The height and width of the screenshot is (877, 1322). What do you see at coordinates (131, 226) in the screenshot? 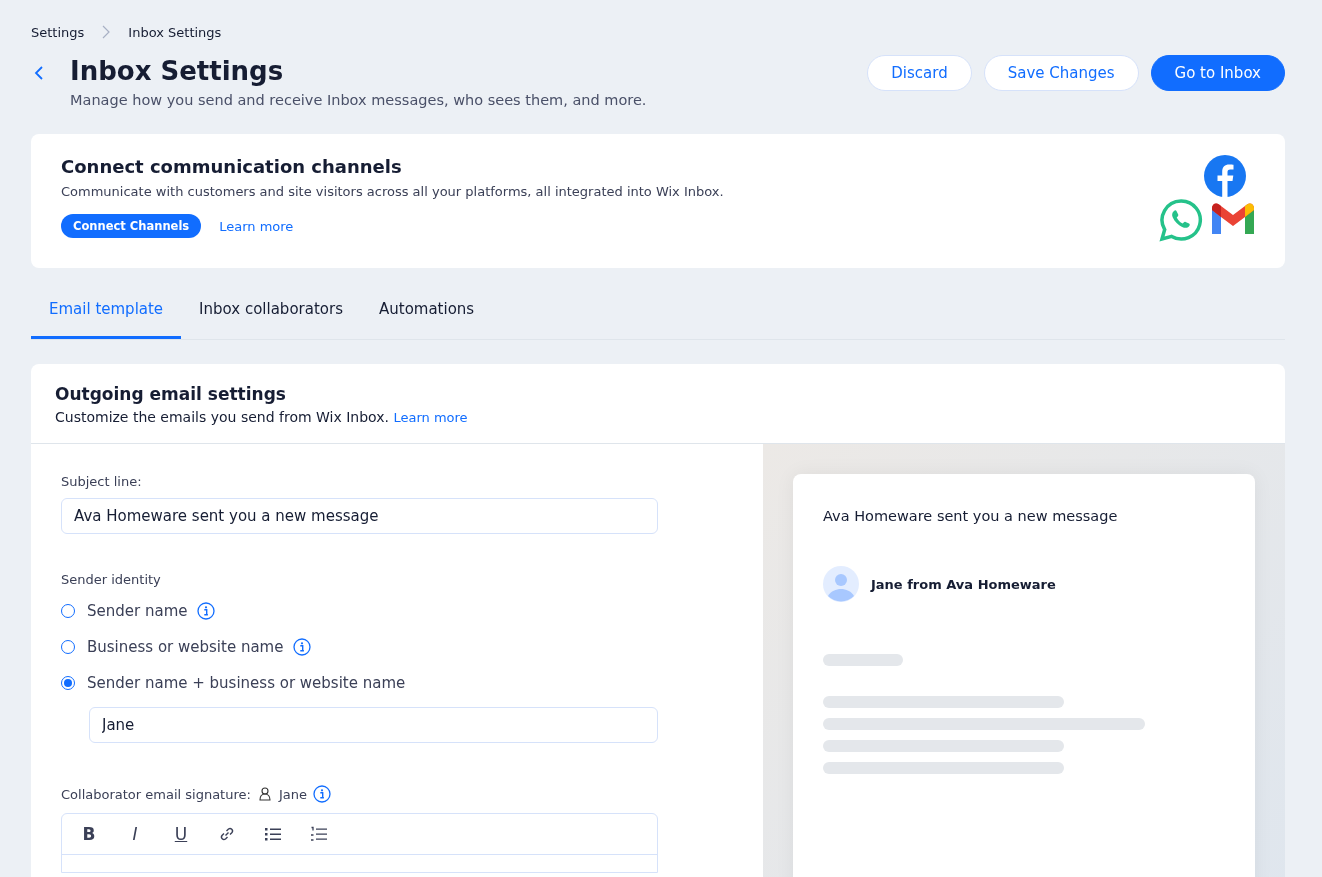
I see `connect-channels-button: Connect Channels` at bounding box center [131, 226].